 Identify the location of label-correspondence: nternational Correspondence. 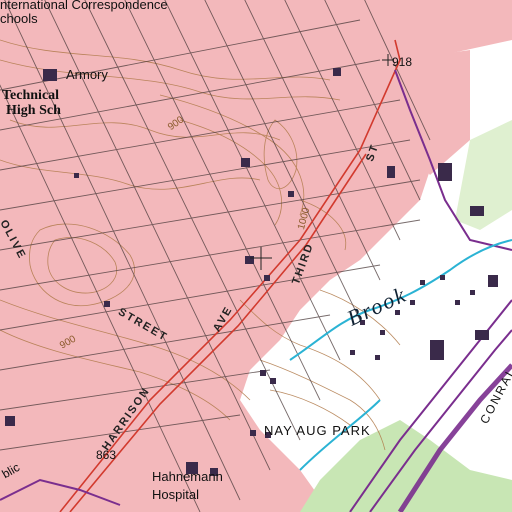
(84, 6).